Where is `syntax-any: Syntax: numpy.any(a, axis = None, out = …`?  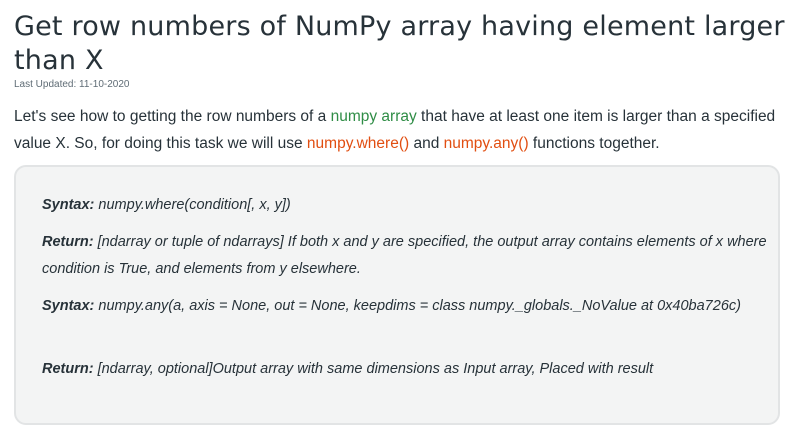 syntax-any: Syntax: numpy.any(a, axis = None, out = … is located at coordinates (404, 306).